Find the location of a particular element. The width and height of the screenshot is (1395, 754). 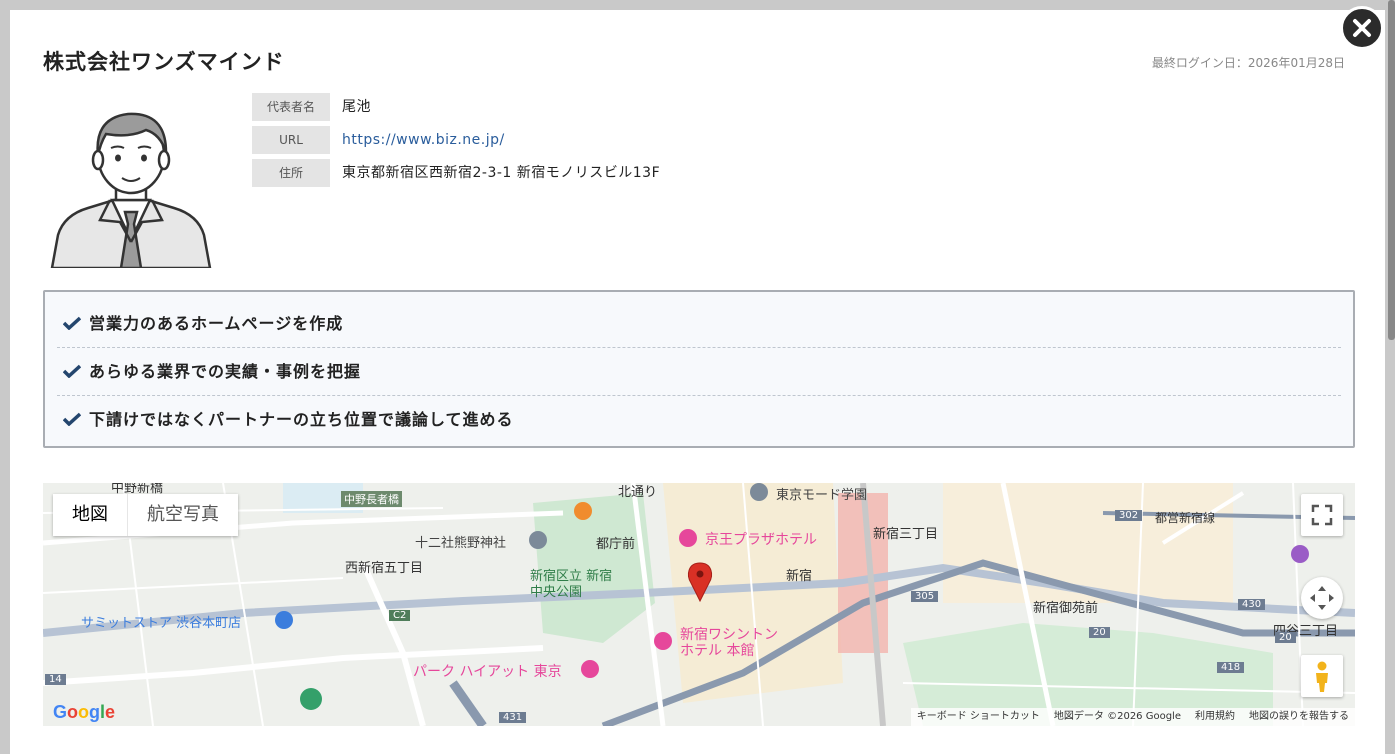

map-label: パーク ハイアット 東京 is located at coordinates (487, 672).